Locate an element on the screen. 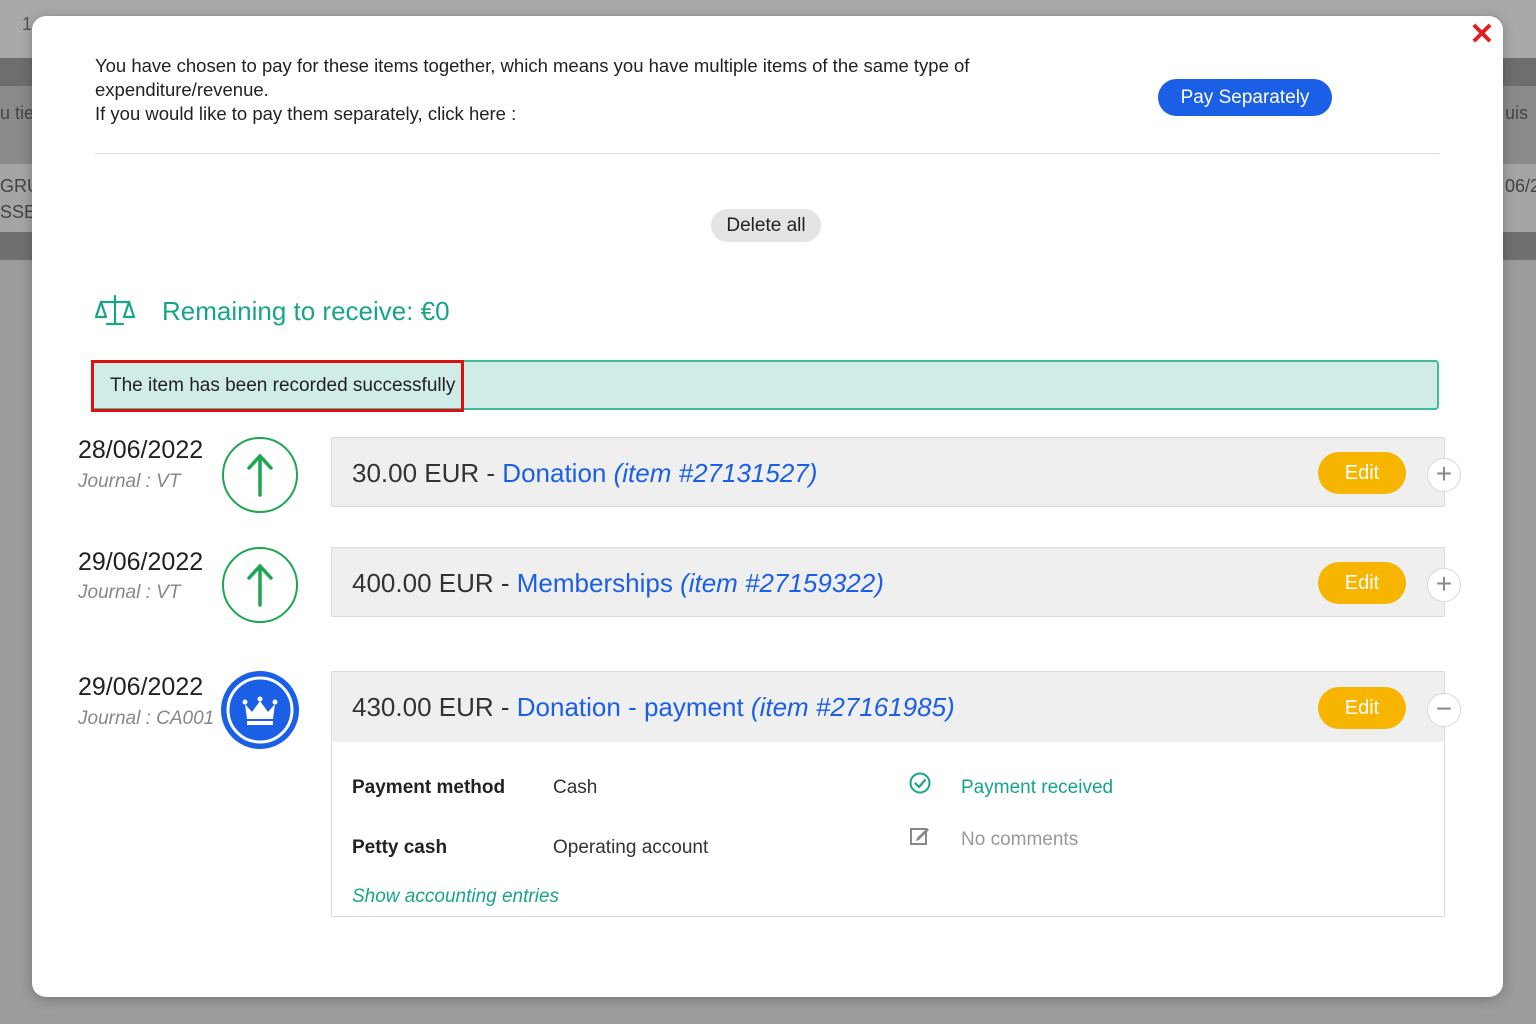 This screenshot has height=1024, width=1536. balance-scale-icon is located at coordinates (115, 310).